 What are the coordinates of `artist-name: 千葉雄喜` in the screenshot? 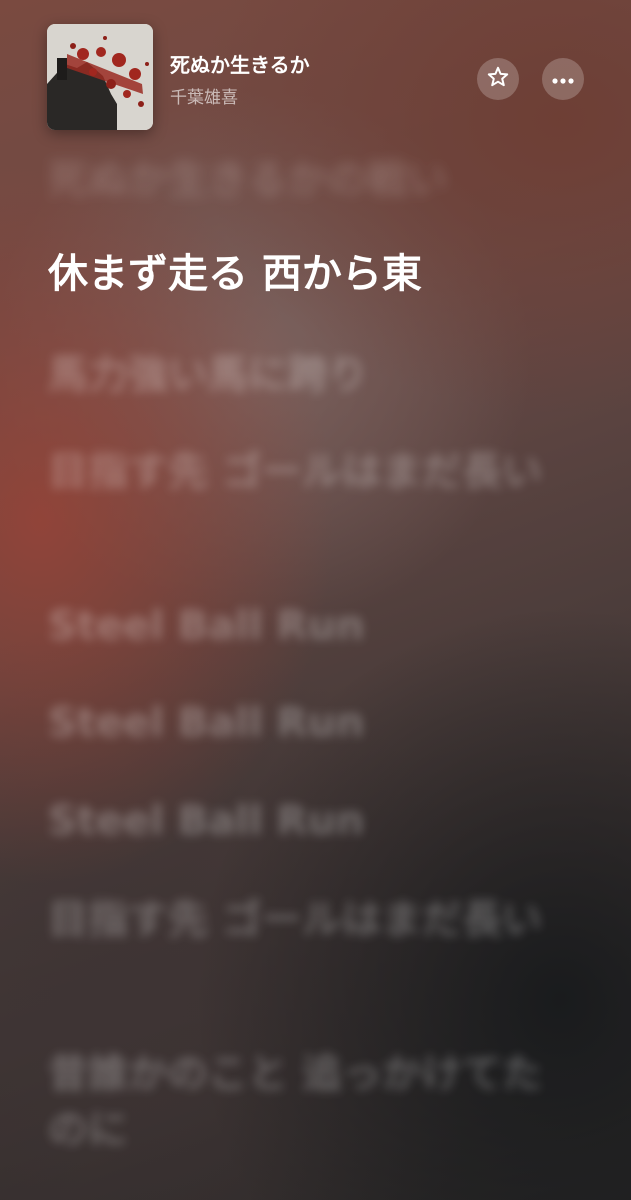 It's located at (204, 95).